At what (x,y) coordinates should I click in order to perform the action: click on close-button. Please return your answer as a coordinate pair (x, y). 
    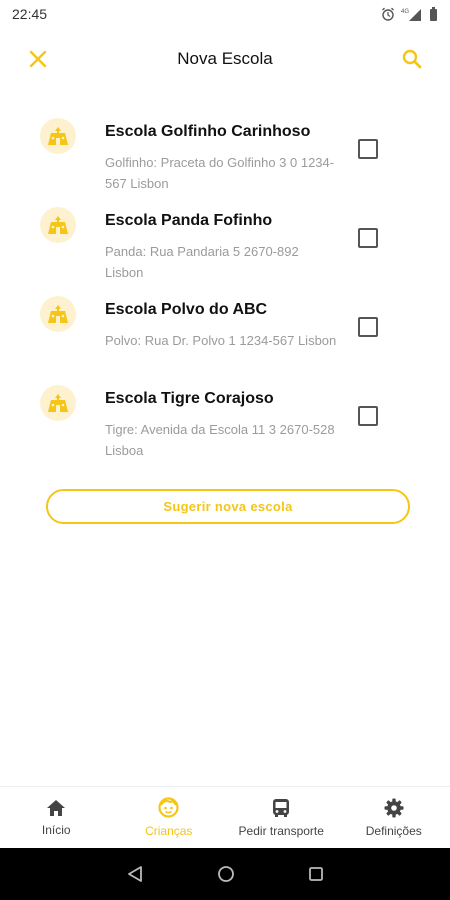
    Looking at the image, I should click on (38, 59).